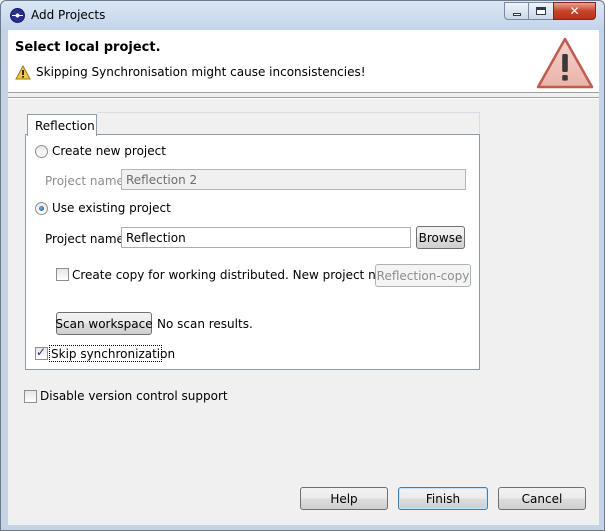  Describe the element at coordinates (542, 498) in the screenshot. I see `cancel-button: Cancel` at that location.